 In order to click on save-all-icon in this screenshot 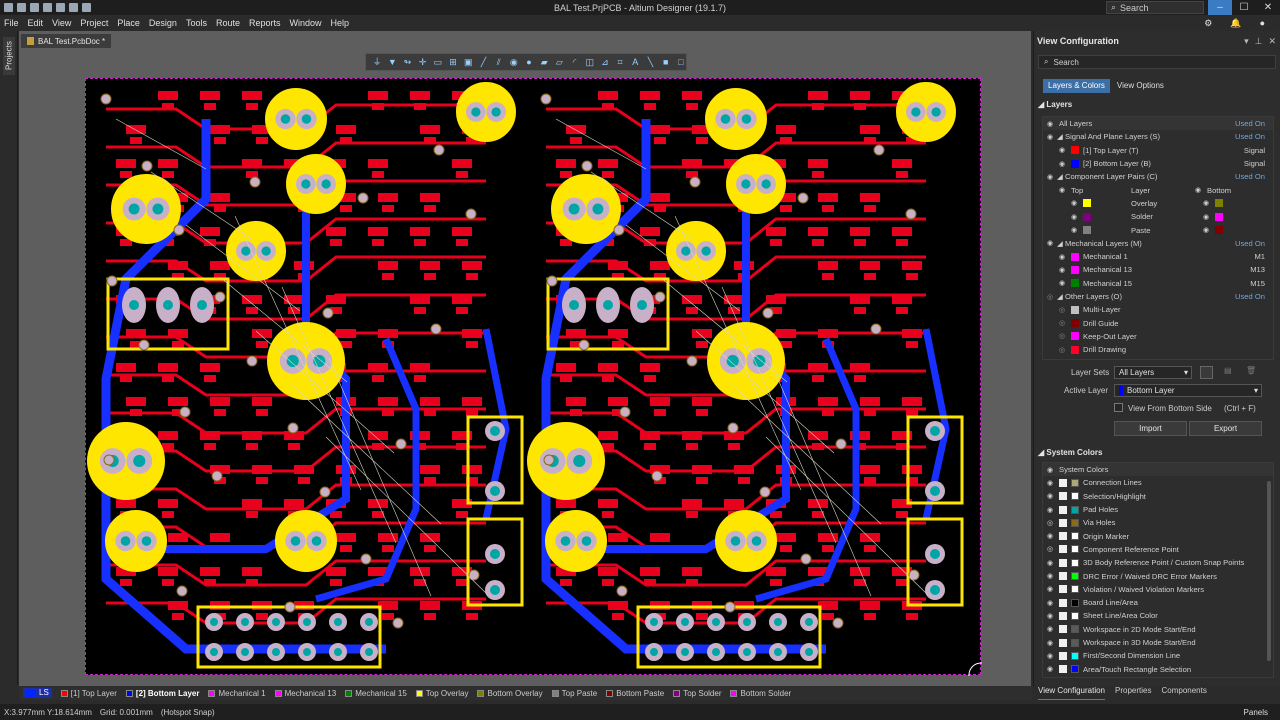, I will do `click(34, 7)`.